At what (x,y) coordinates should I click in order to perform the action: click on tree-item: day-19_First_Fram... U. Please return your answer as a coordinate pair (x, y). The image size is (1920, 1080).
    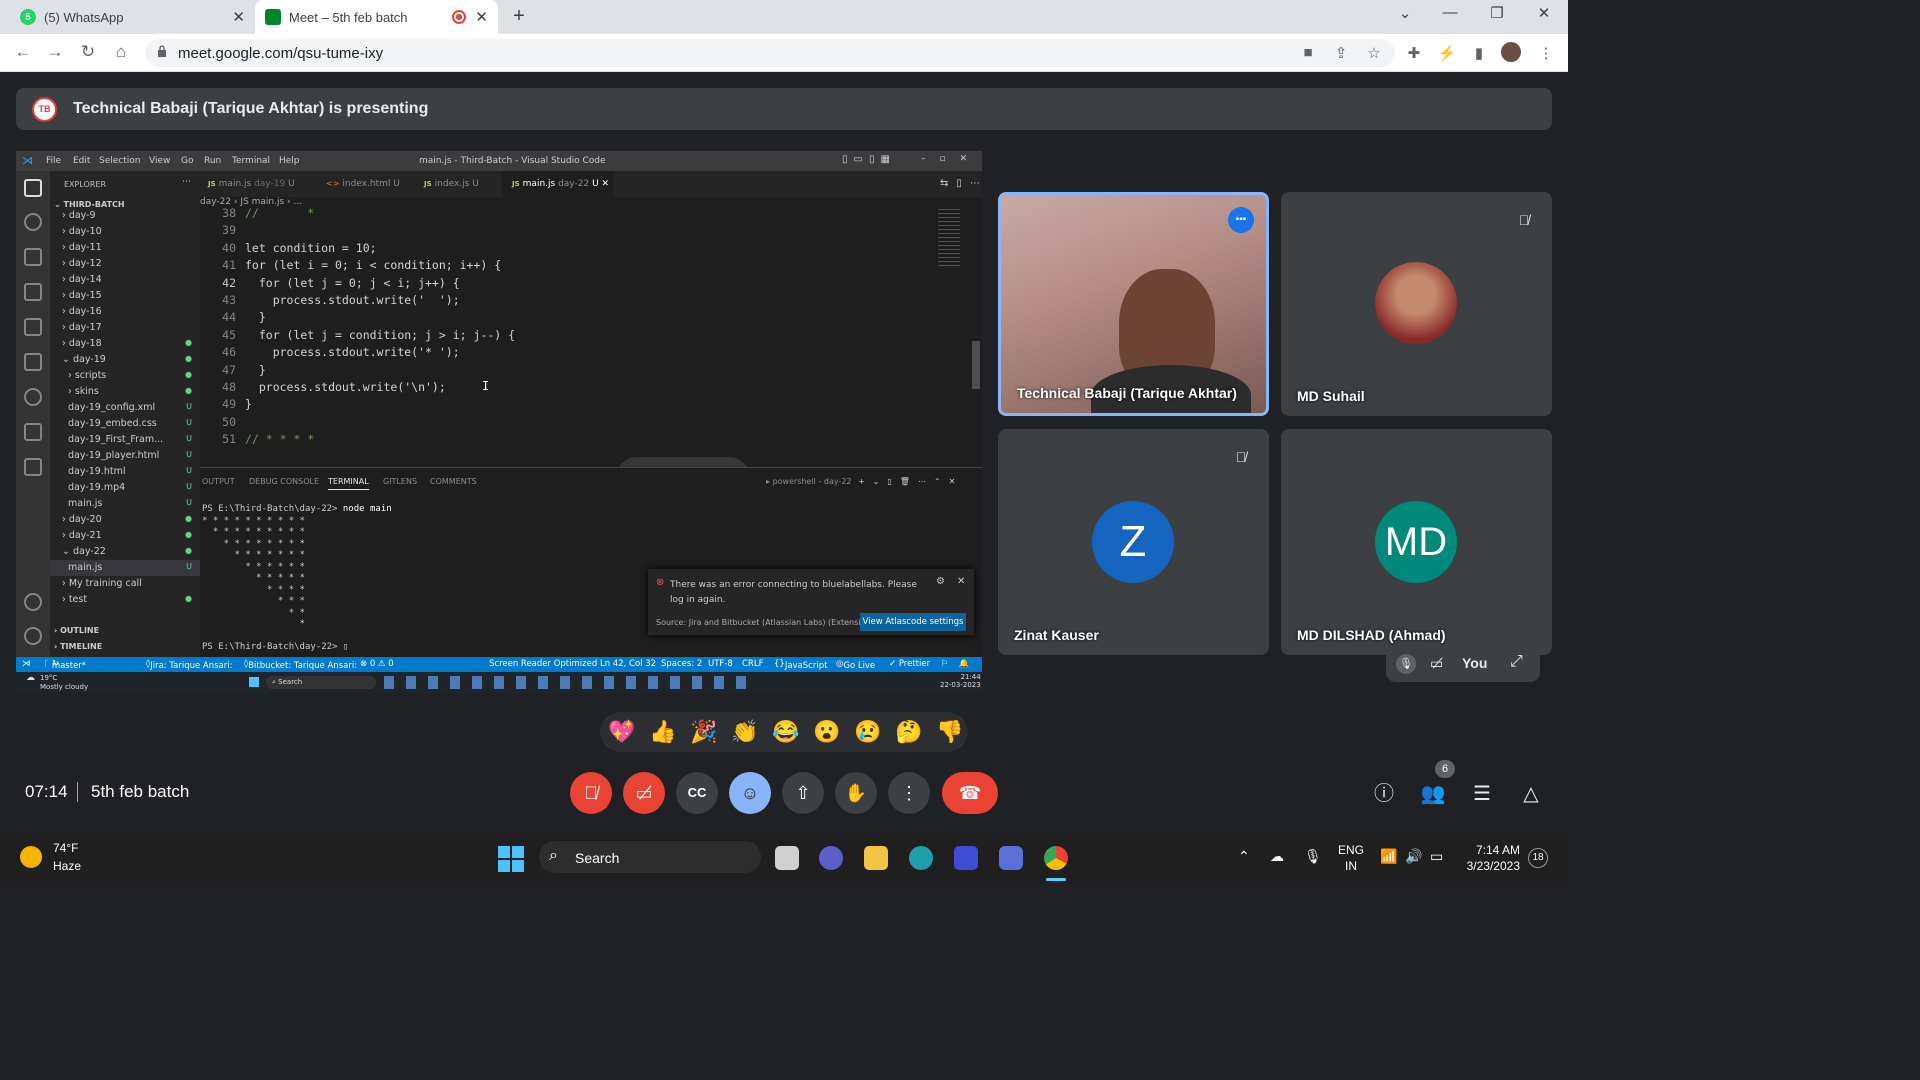
    Looking at the image, I should click on (125, 440).